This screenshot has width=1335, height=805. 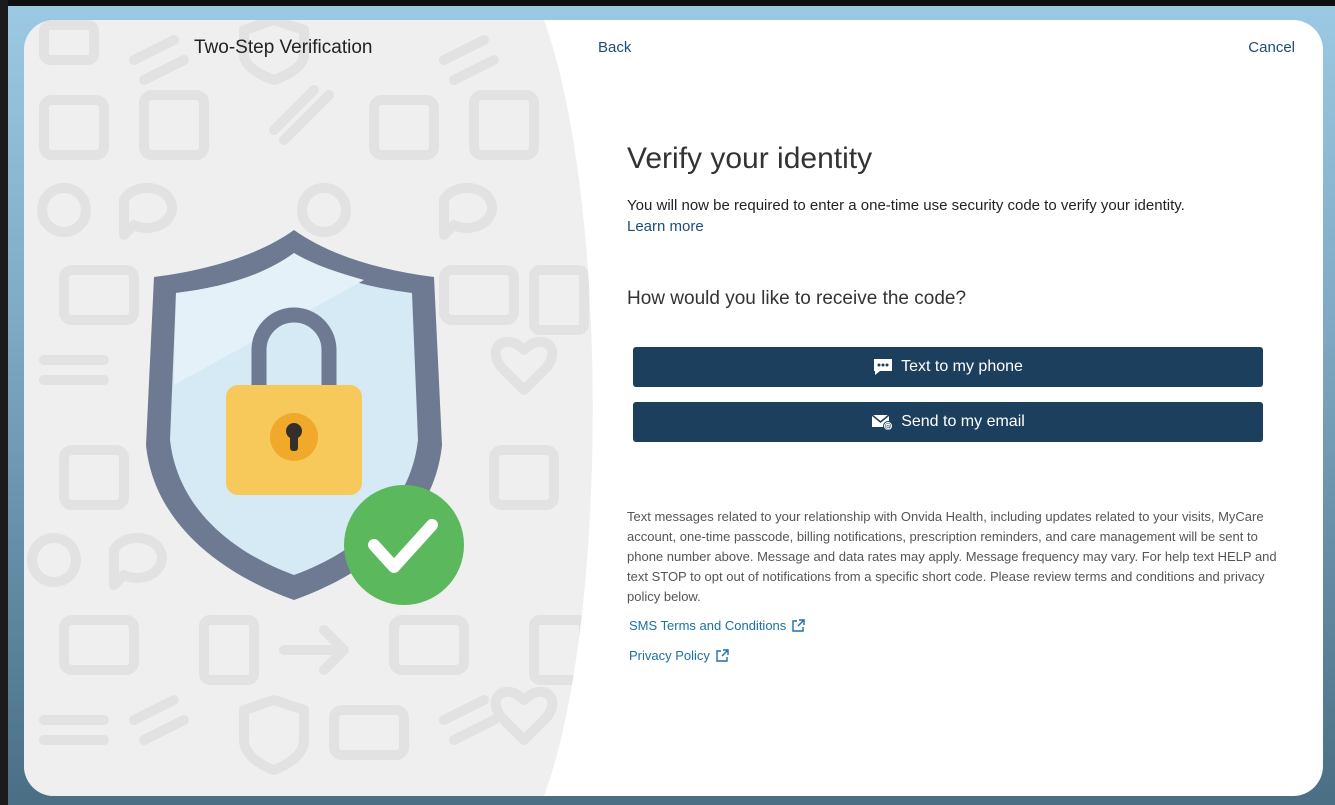 What do you see at coordinates (797, 298) in the screenshot?
I see `delivery-question: How would you like to receive the code?` at bounding box center [797, 298].